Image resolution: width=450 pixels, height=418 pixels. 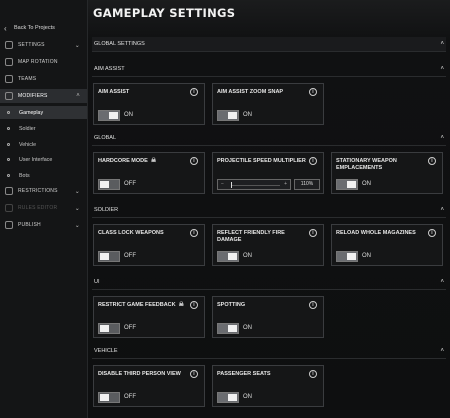 What do you see at coordinates (9, 45) in the screenshot?
I see `gear-icon` at bounding box center [9, 45].